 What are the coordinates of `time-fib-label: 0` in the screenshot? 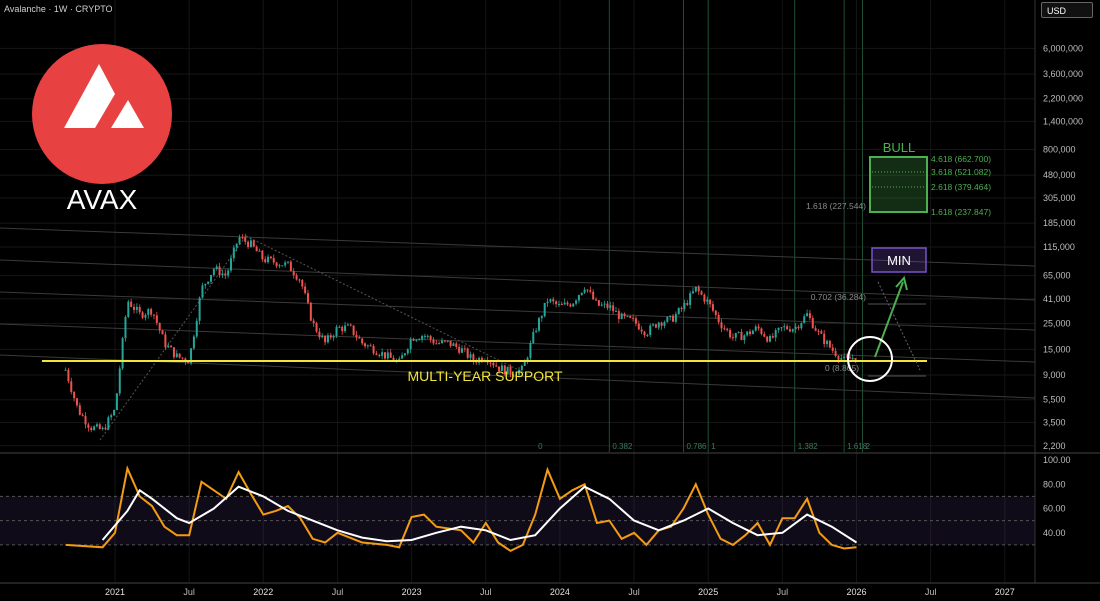 It's located at (540, 446).